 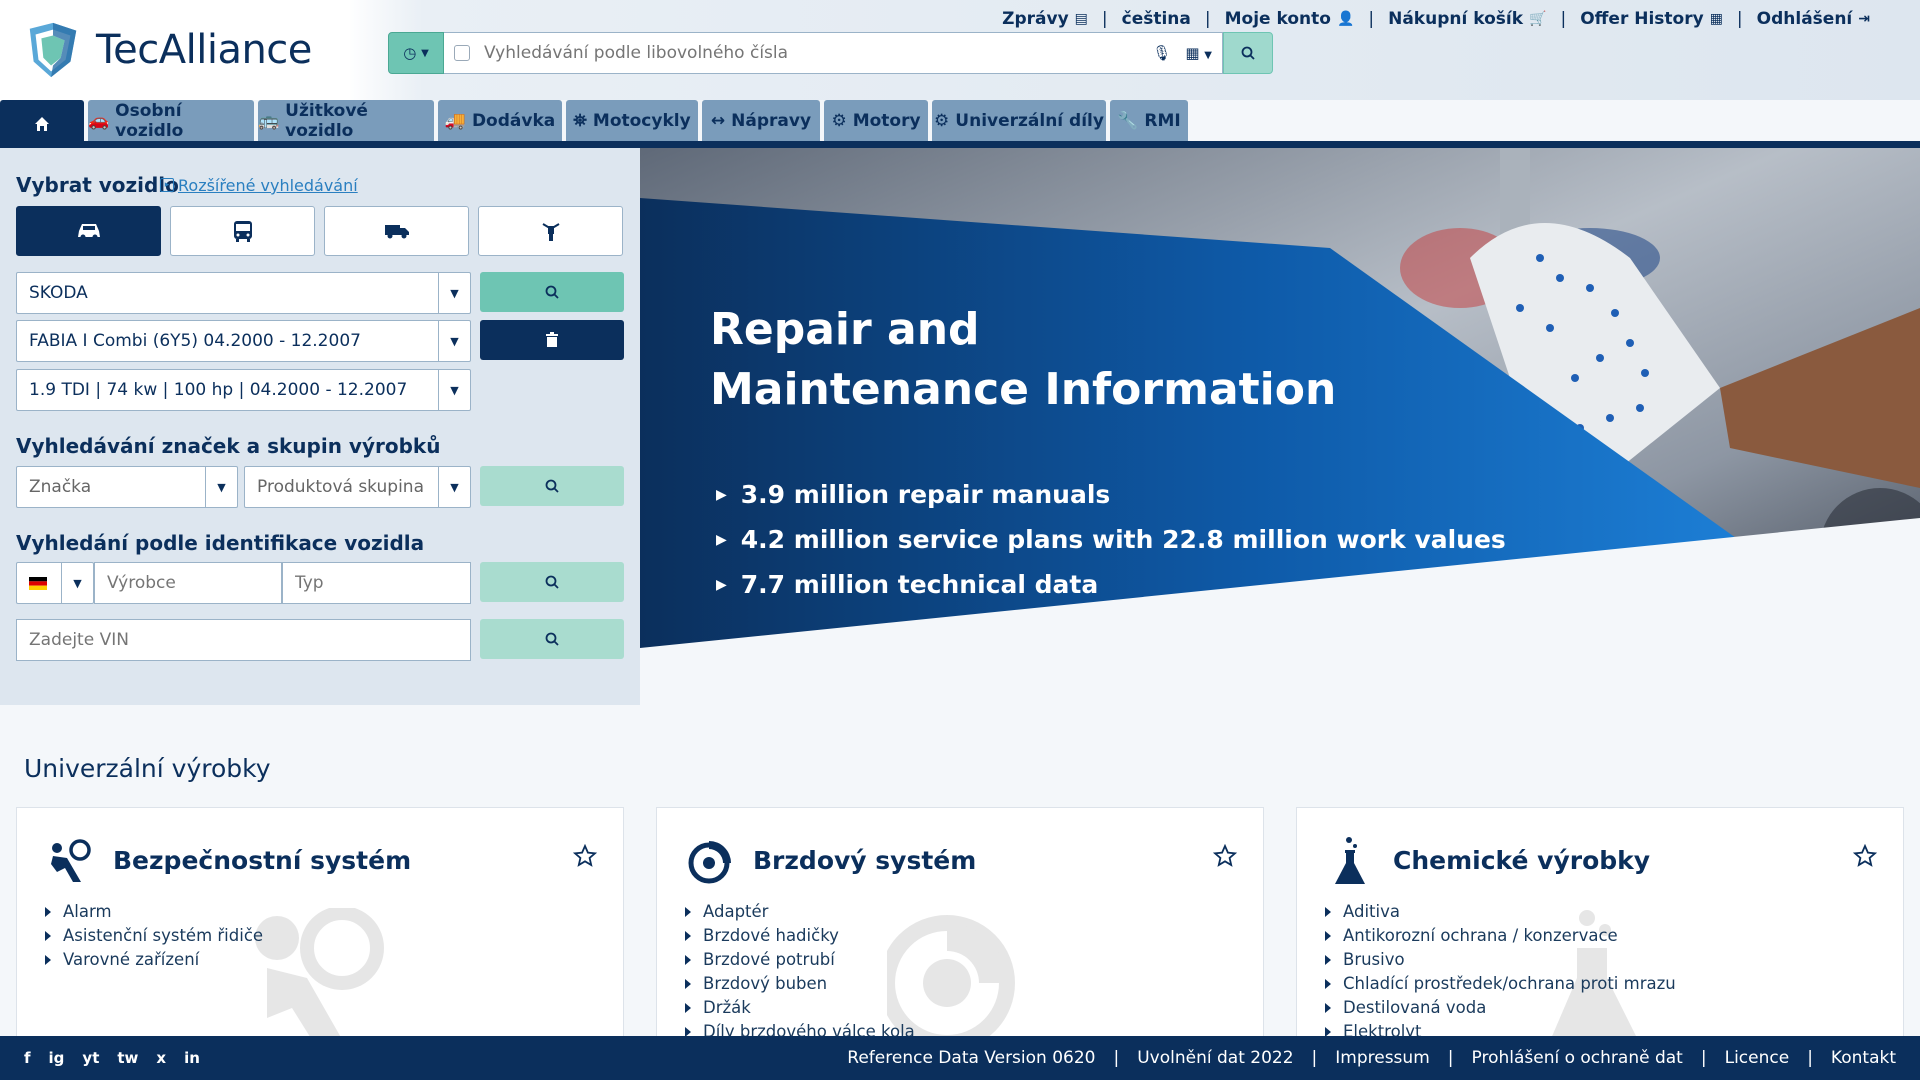 I want to click on vehicle-type-van-button, so click(x=396, y=231).